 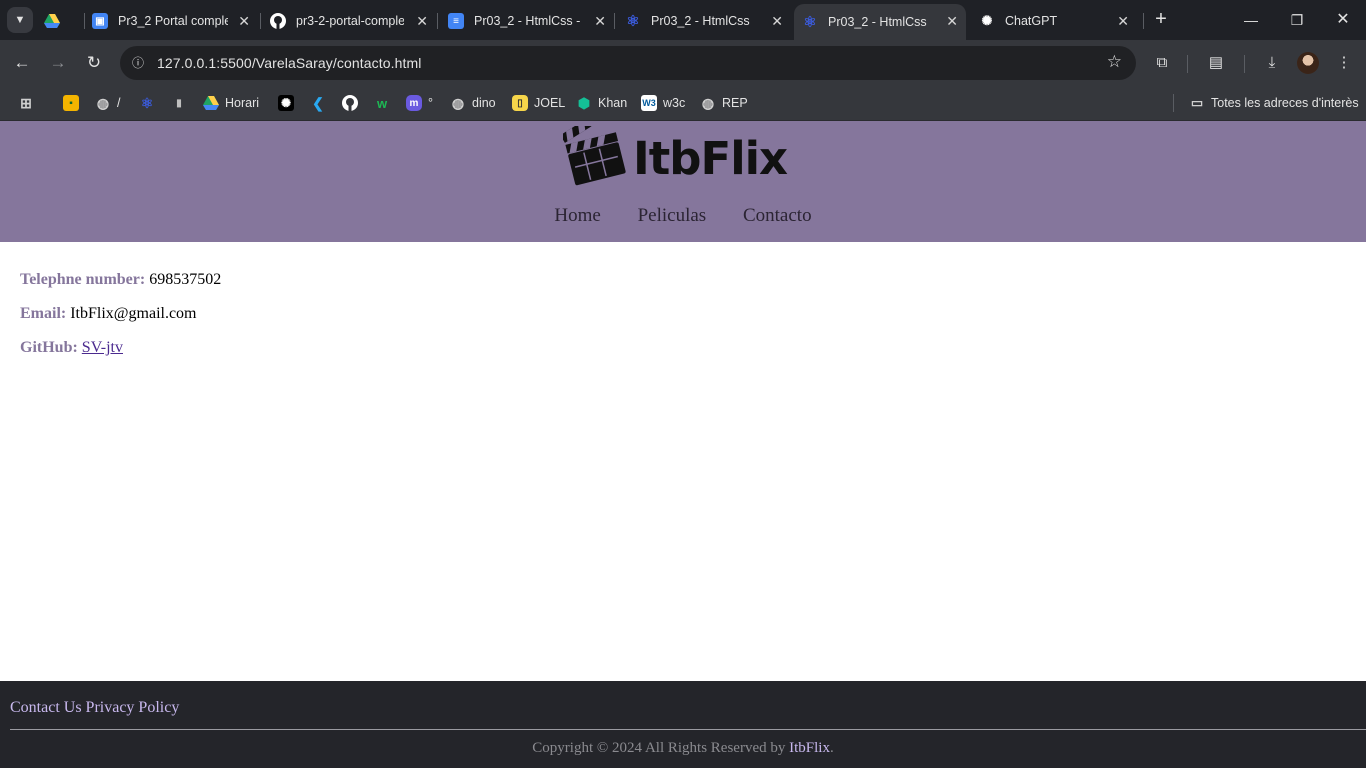 What do you see at coordinates (659, 748) in the screenshot?
I see `copyright-text: Copyright © 2024 All Rights Reserved by` at bounding box center [659, 748].